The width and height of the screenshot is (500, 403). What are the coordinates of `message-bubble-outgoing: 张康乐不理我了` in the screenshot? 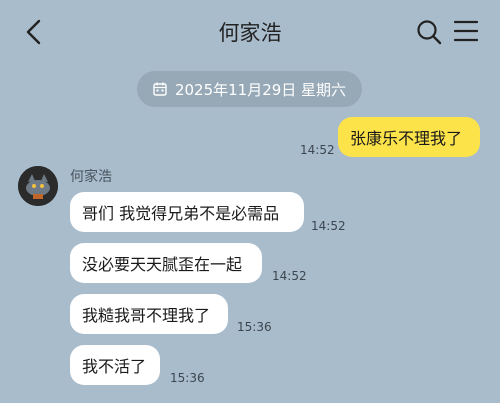 It's located at (409, 137).